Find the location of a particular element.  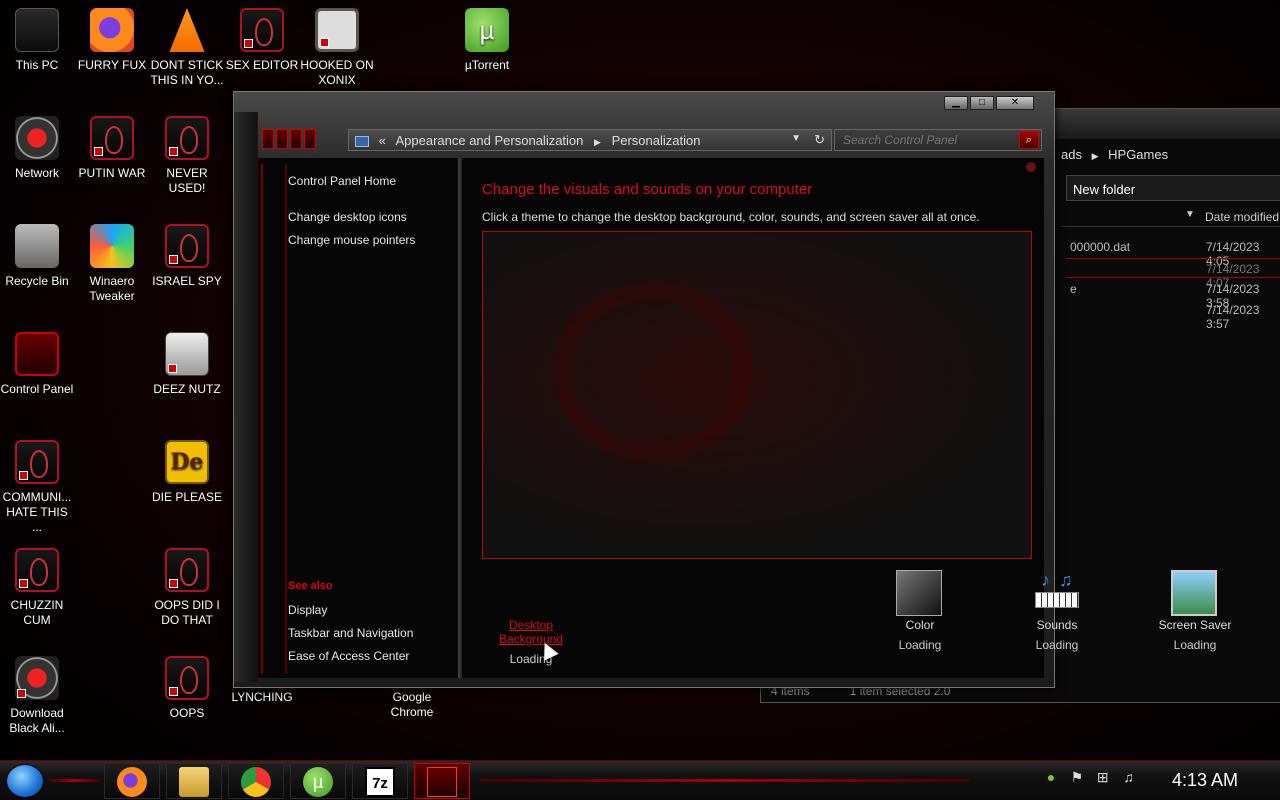

stack-icon is located at coordinates (187, 354).